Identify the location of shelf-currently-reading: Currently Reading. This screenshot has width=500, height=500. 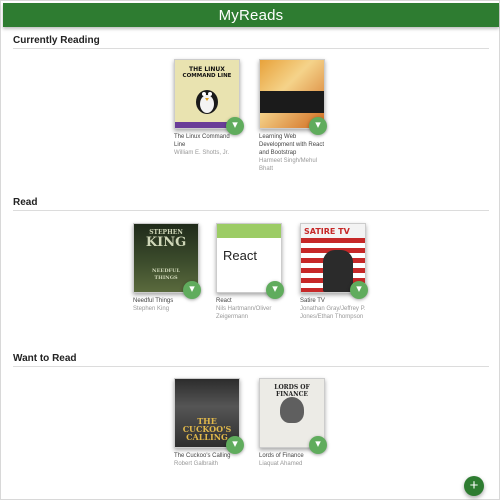
(251, 42).